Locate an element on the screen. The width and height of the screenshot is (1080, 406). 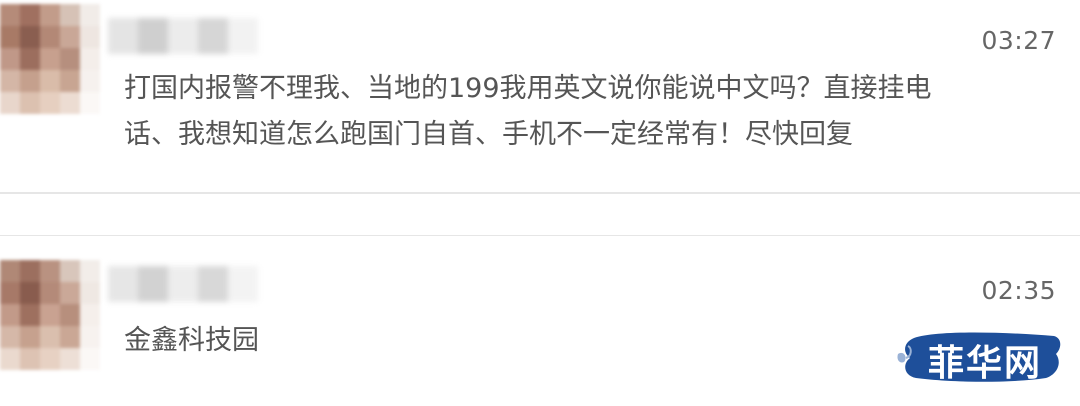
message-text: 金鑫科技园 is located at coordinates (564, 341).